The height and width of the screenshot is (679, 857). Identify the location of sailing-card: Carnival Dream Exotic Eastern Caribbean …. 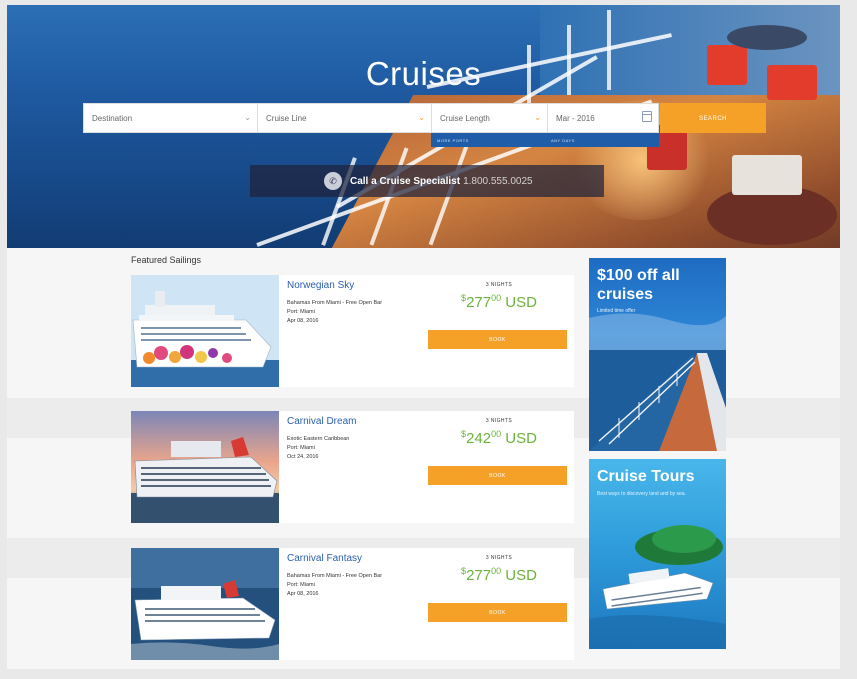
(352, 467).